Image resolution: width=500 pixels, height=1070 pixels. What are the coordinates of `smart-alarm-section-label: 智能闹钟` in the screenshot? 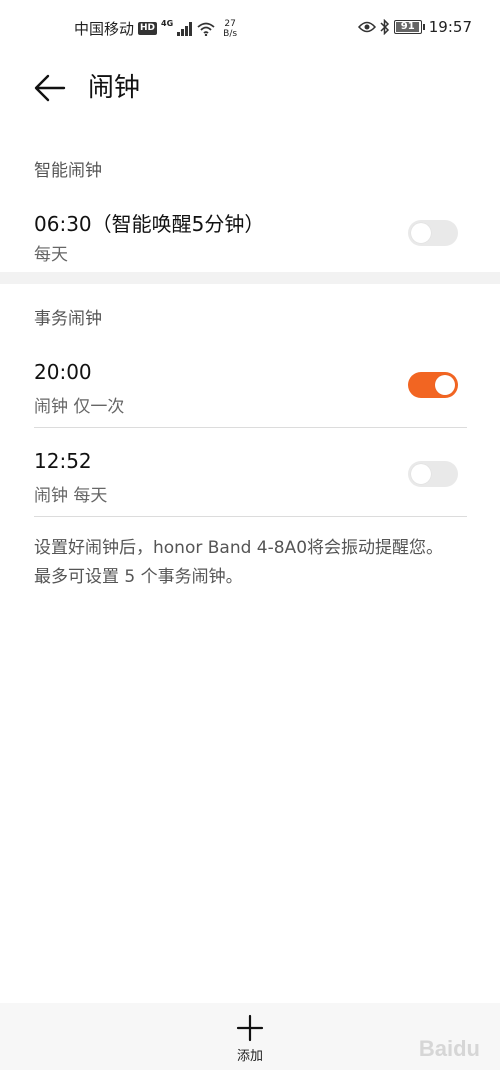 It's located at (68, 171).